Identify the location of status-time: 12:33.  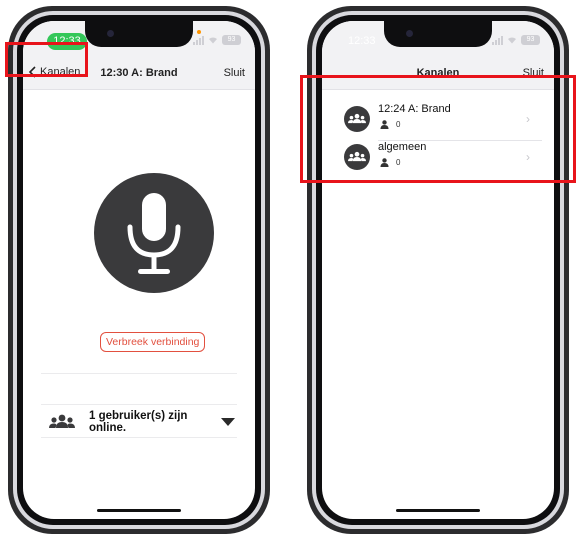
(362, 41).